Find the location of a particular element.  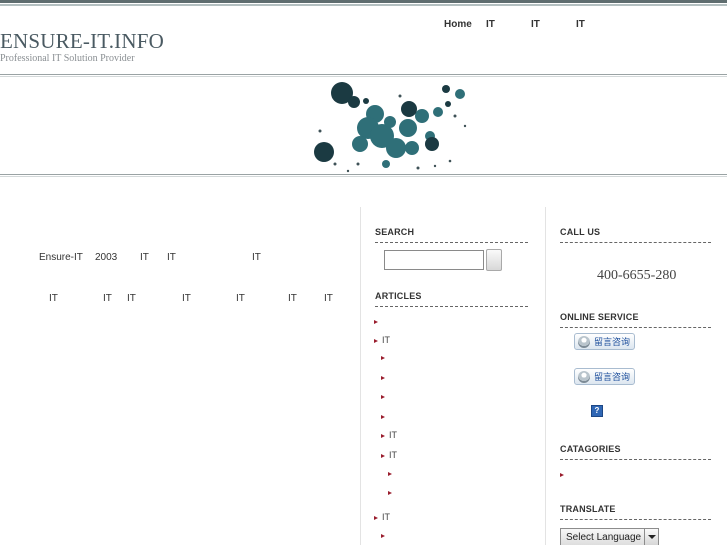

intro-word: Ensure-IT is located at coordinates (61, 257).